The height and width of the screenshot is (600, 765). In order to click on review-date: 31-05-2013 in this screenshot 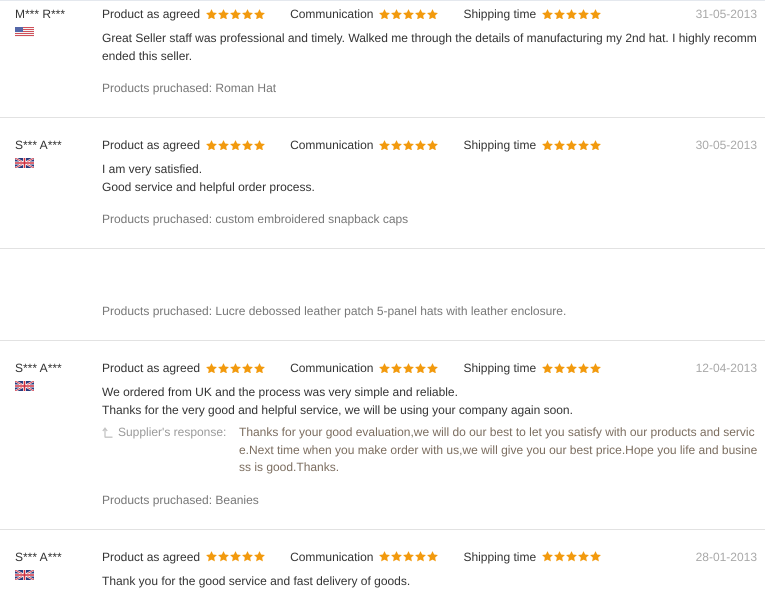, I will do `click(726, 14)`.